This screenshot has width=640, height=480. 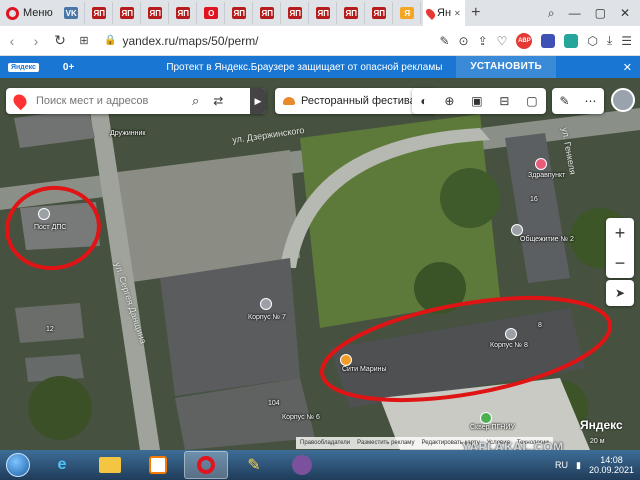 What do you see at coordinates (212, 13) in the screenshot?
I see `browser-tab: O` at bounding box center [212, 13].